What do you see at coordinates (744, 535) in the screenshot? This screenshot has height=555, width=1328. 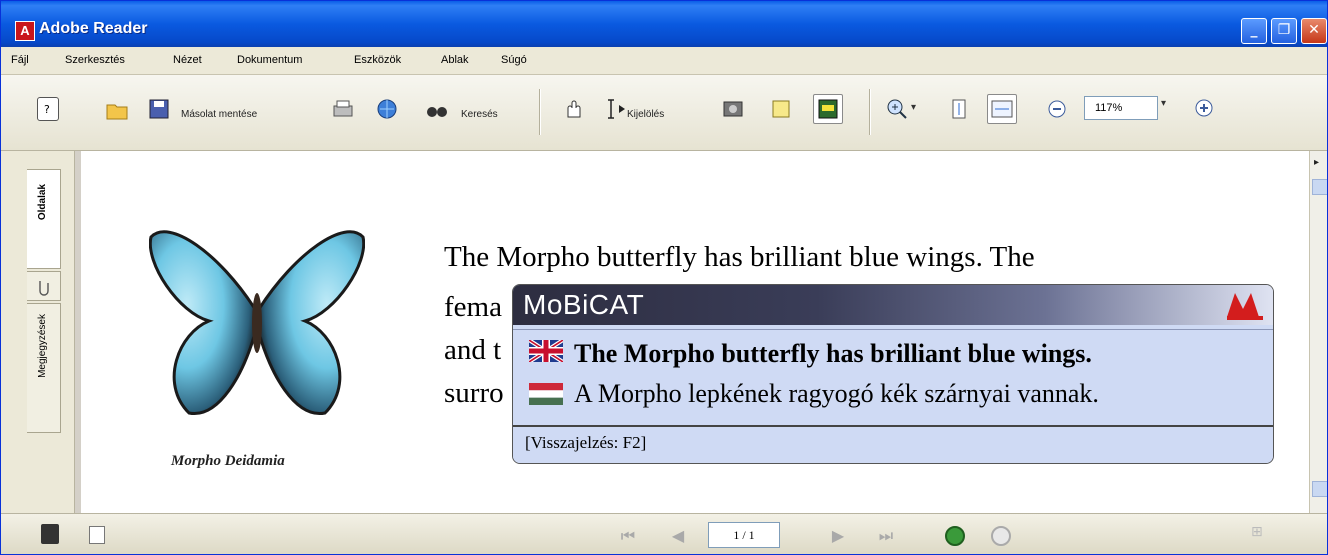 I see `page-number-input: 1 / 1` at bounding box center [744, 535].